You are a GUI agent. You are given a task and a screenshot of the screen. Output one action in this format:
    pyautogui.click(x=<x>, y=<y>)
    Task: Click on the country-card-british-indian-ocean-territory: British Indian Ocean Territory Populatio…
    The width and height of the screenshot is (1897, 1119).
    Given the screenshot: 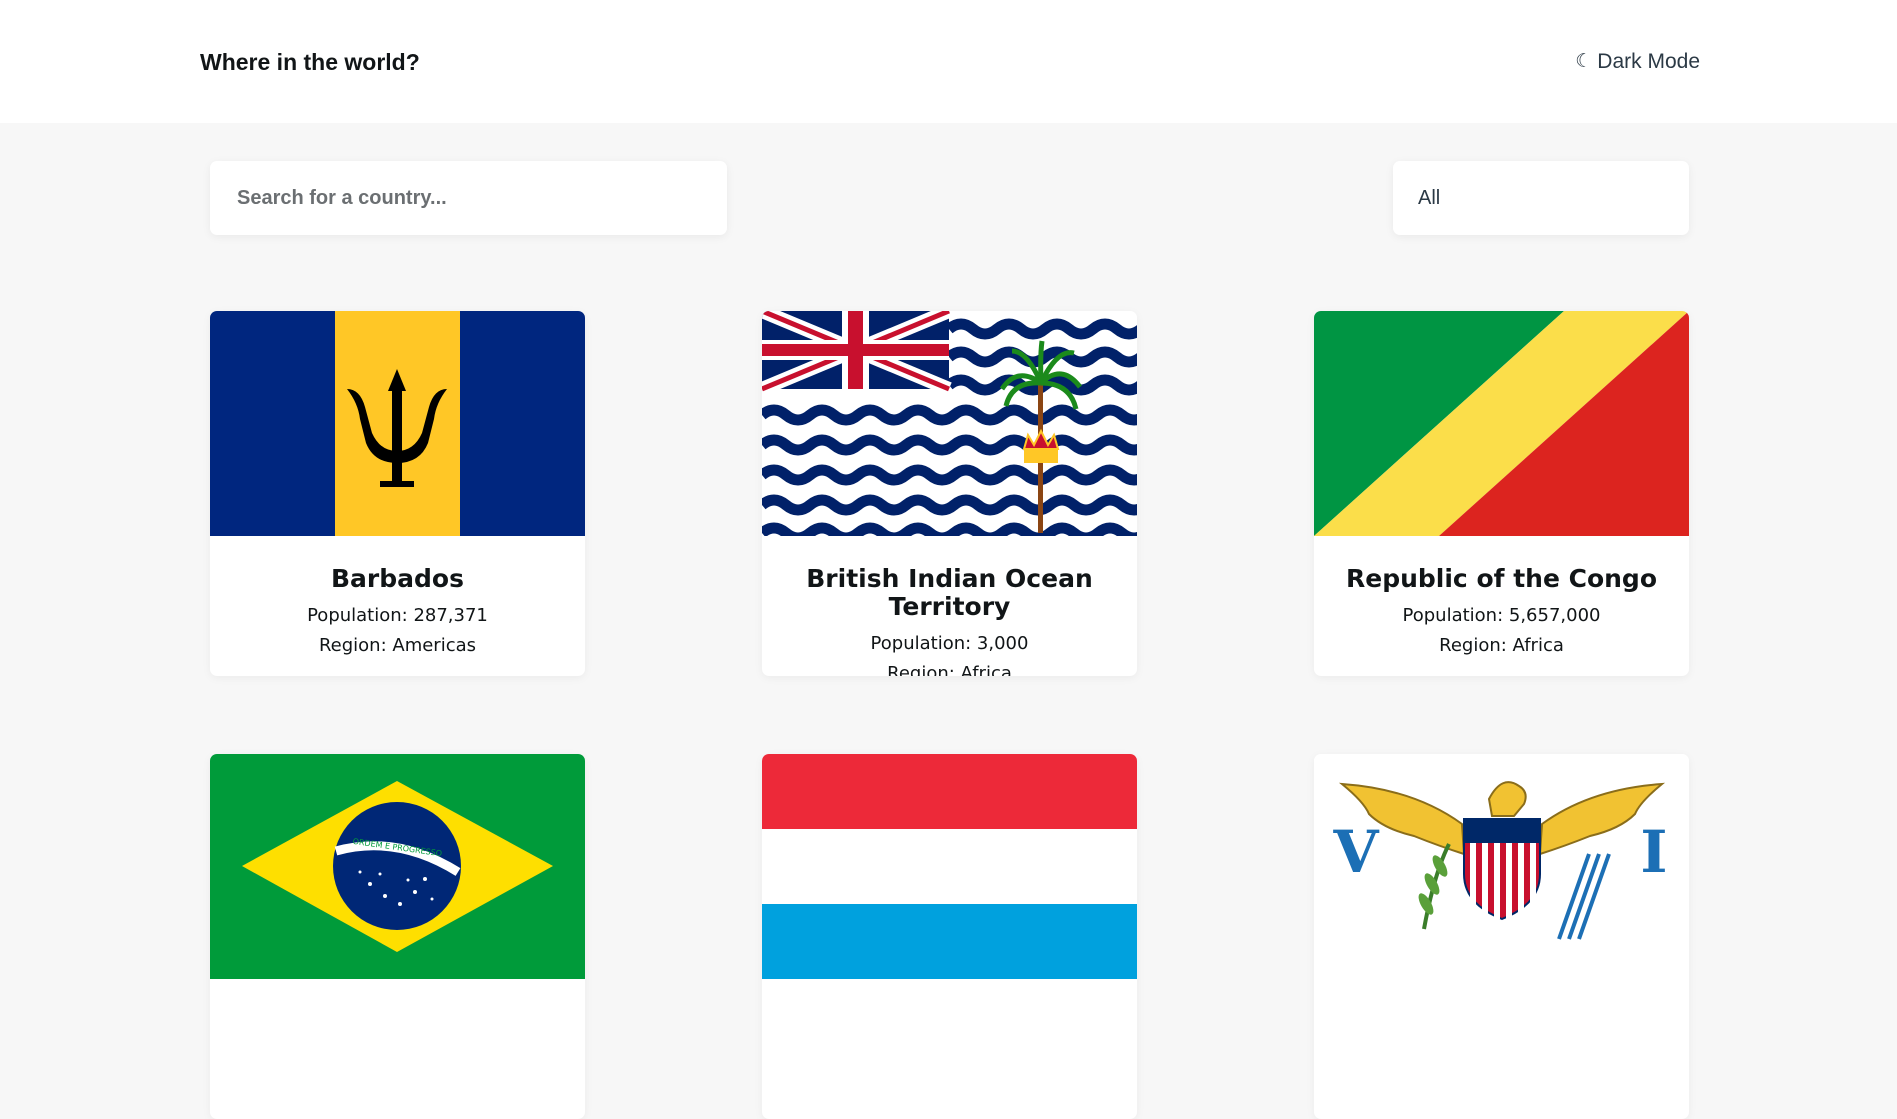 What is the action you would take?
    pyautogui.click(x=949, y=493)
    